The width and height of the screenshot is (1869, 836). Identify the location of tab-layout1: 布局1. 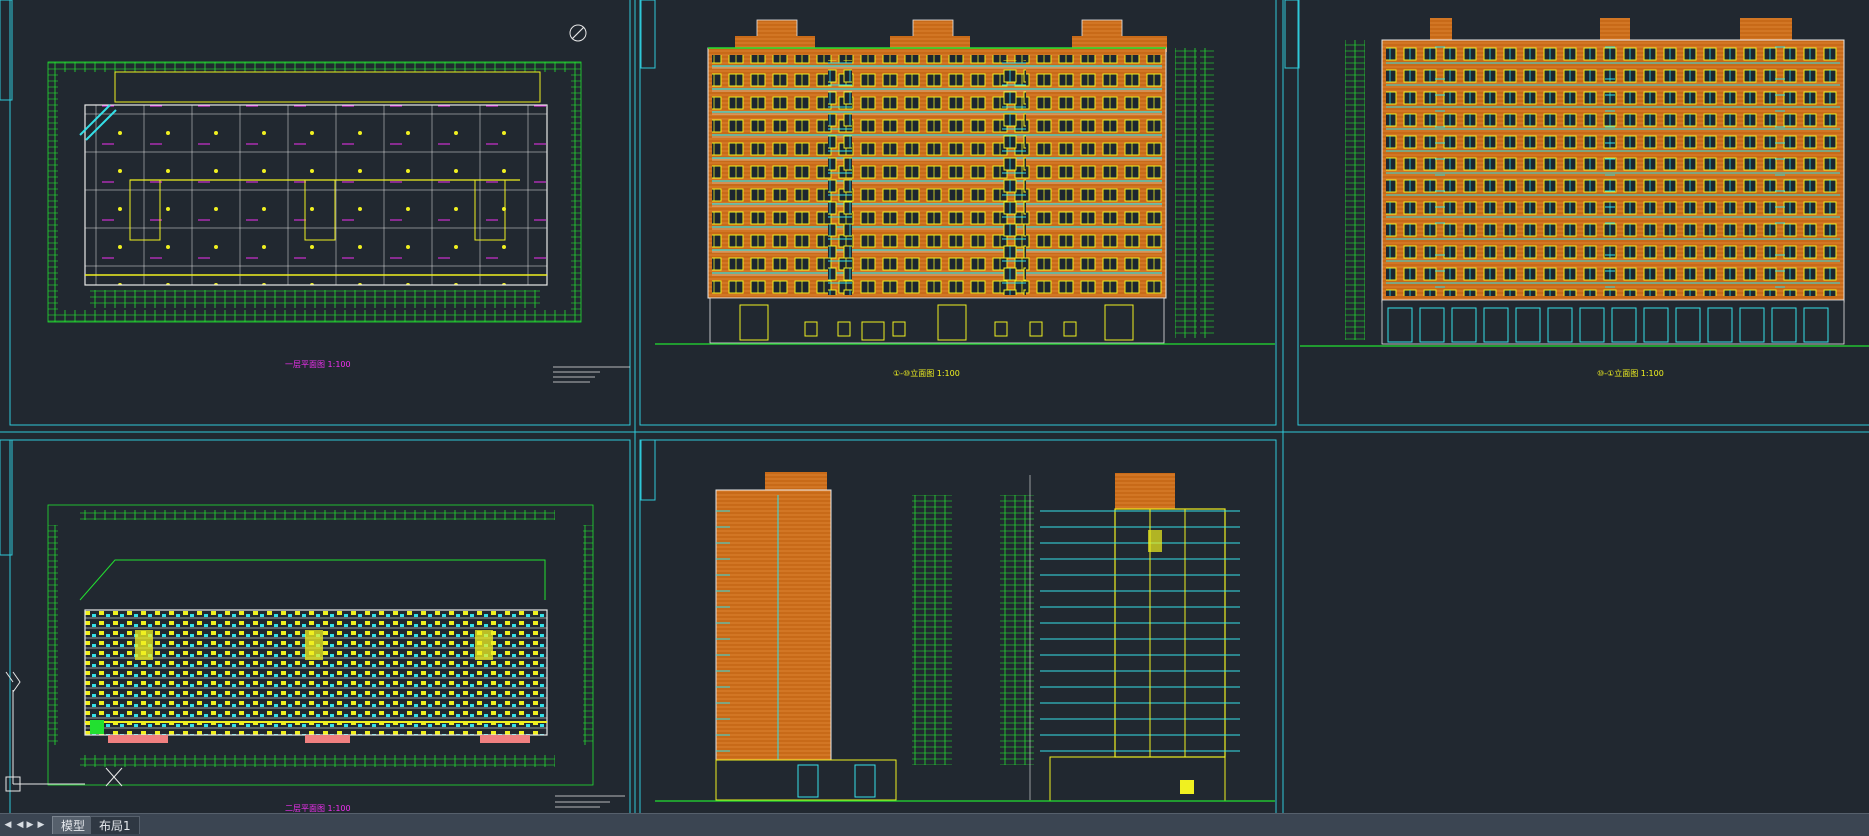
(115, 825).